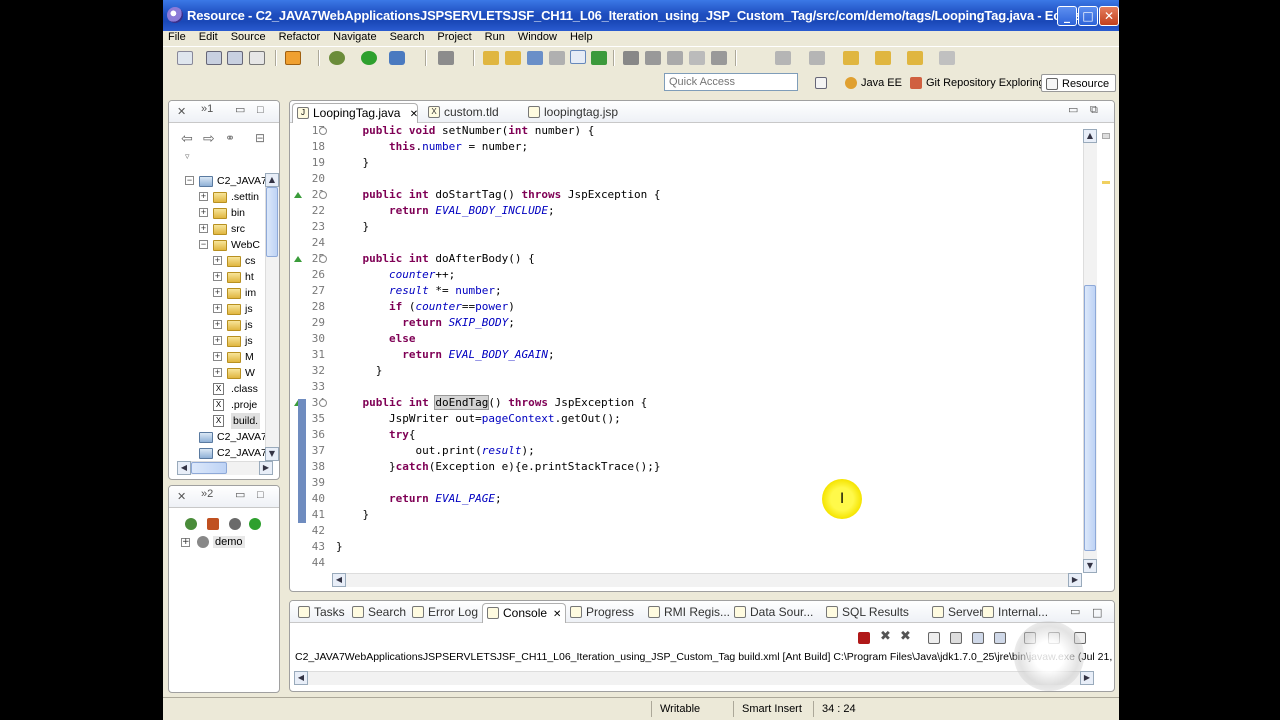 This screenshot has width=1280, height=720. What do you see at coordinates (419, 499) in the screenshot?
I see `code-line: return EVAL_PAGE;` at bounding box center [419, 499].